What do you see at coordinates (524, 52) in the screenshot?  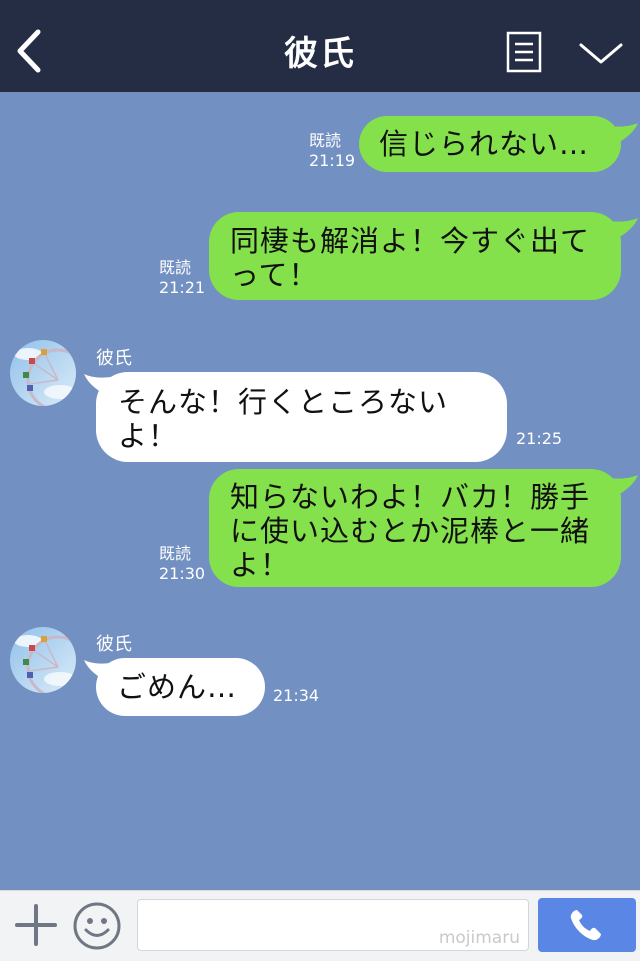 I see `menu-icon` at bounding box center [524, 52].